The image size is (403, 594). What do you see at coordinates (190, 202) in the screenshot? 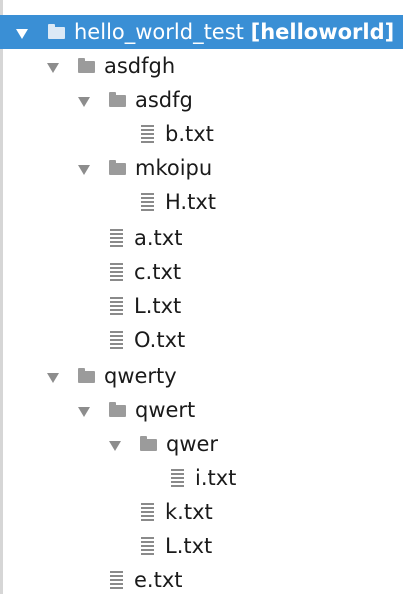
I see `tree-node-label: H.txt` at bounding box center [190, 202].